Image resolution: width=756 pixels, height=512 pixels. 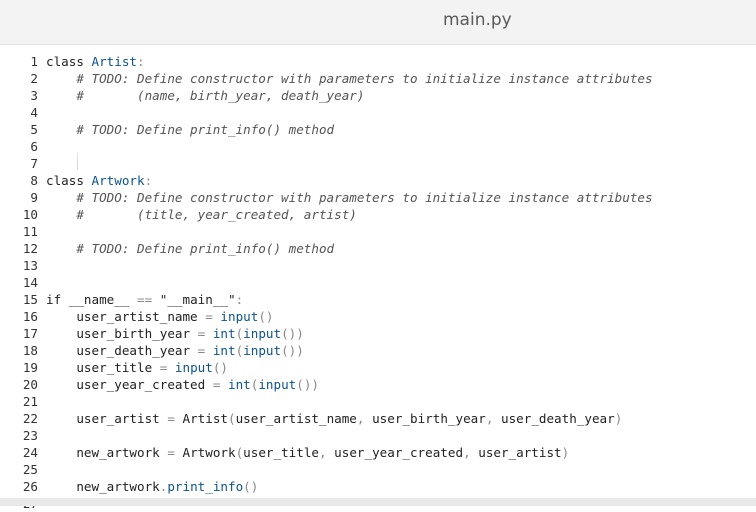 What do you see at coordinates (30, 384) in the screenshot?
I see `line-number: 20` at bounding box center [30, 384].